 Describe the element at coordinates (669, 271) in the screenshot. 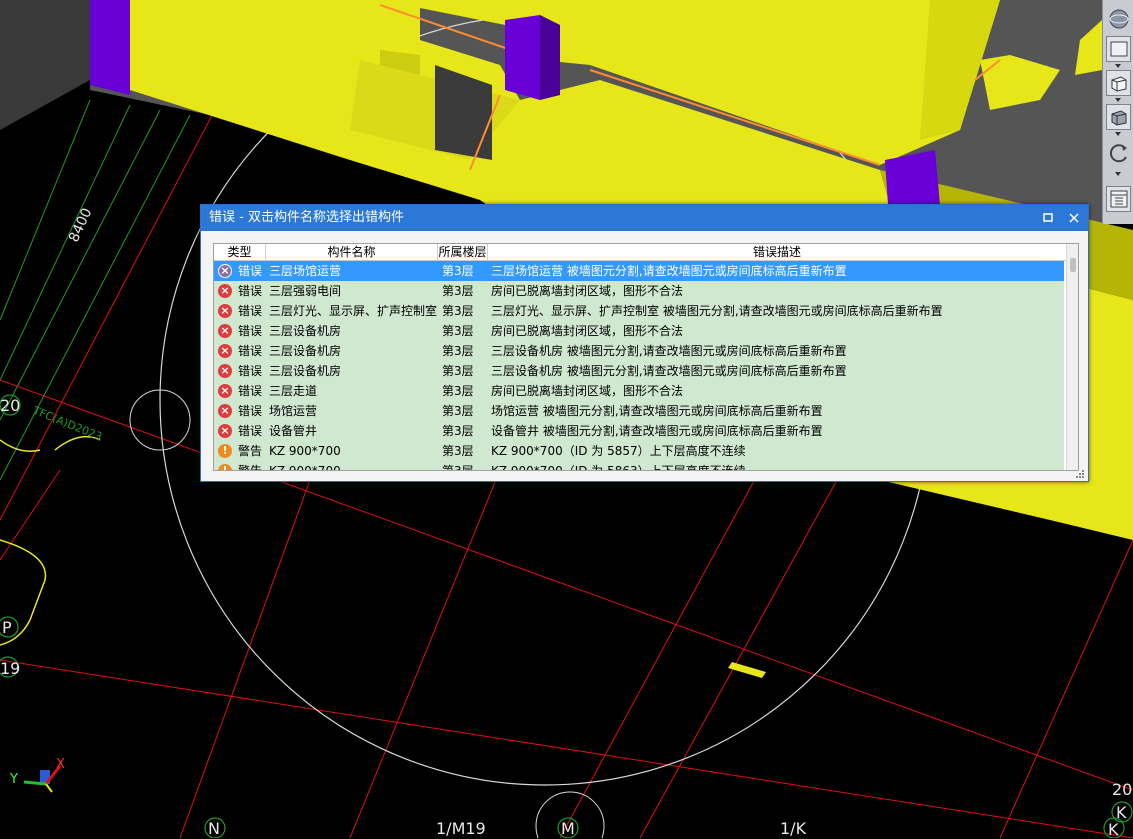

I see `cell-description: 三层场馆运营 被墙图元分割,请查改墙图元或房间底标高后重新布置` at that location.